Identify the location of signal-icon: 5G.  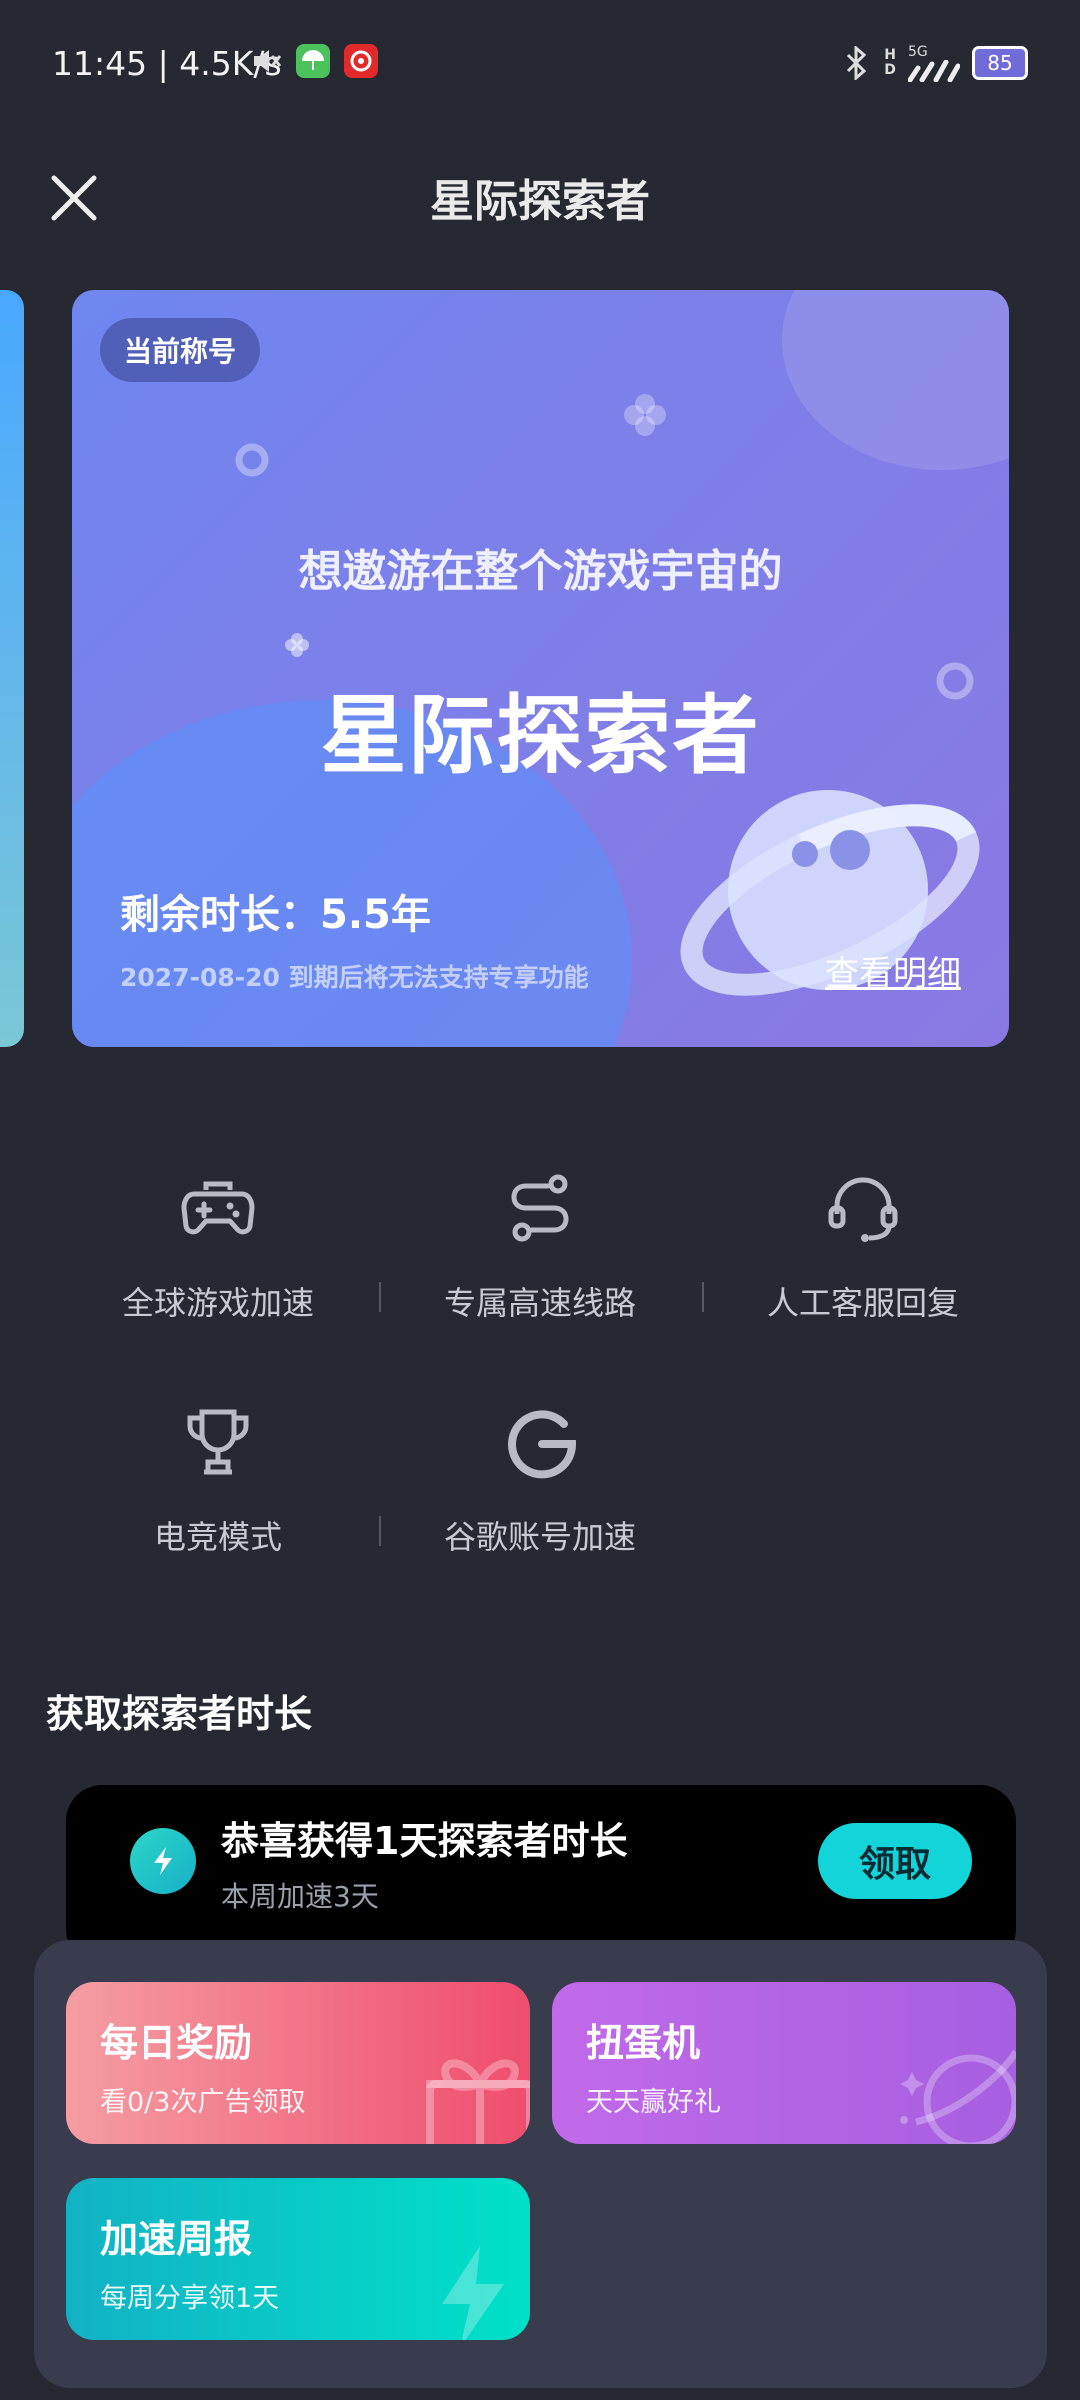
(934, 63).